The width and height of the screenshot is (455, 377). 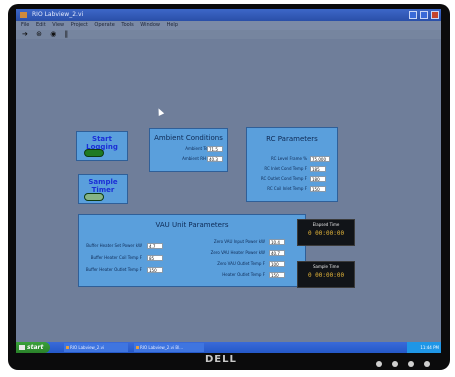 I want to click on ambient-rh-field: 40.3, so click(x=215, y=159).